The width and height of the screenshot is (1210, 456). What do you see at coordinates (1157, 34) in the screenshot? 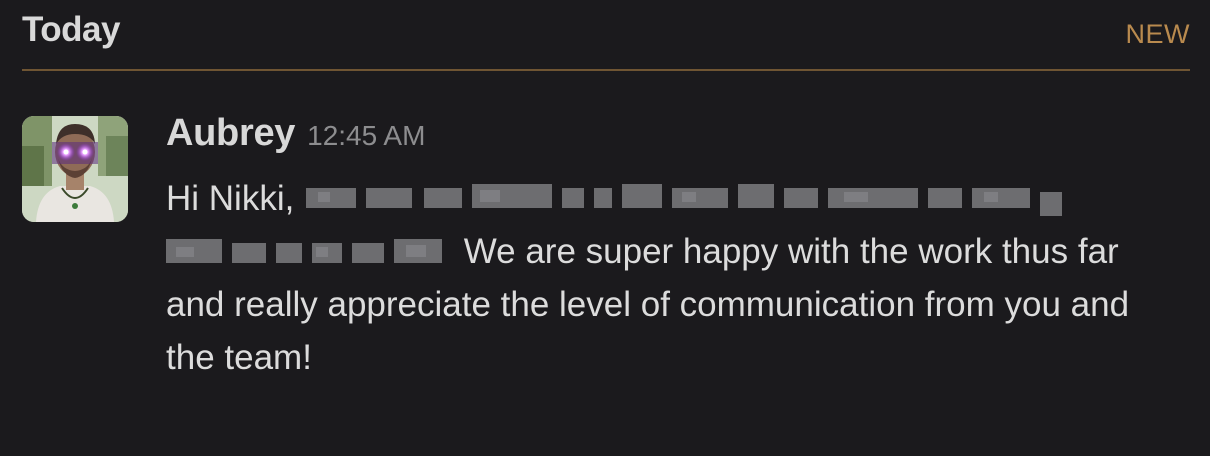
I see `new-messages-badge: NEW` at bounding box center [1157, 34].